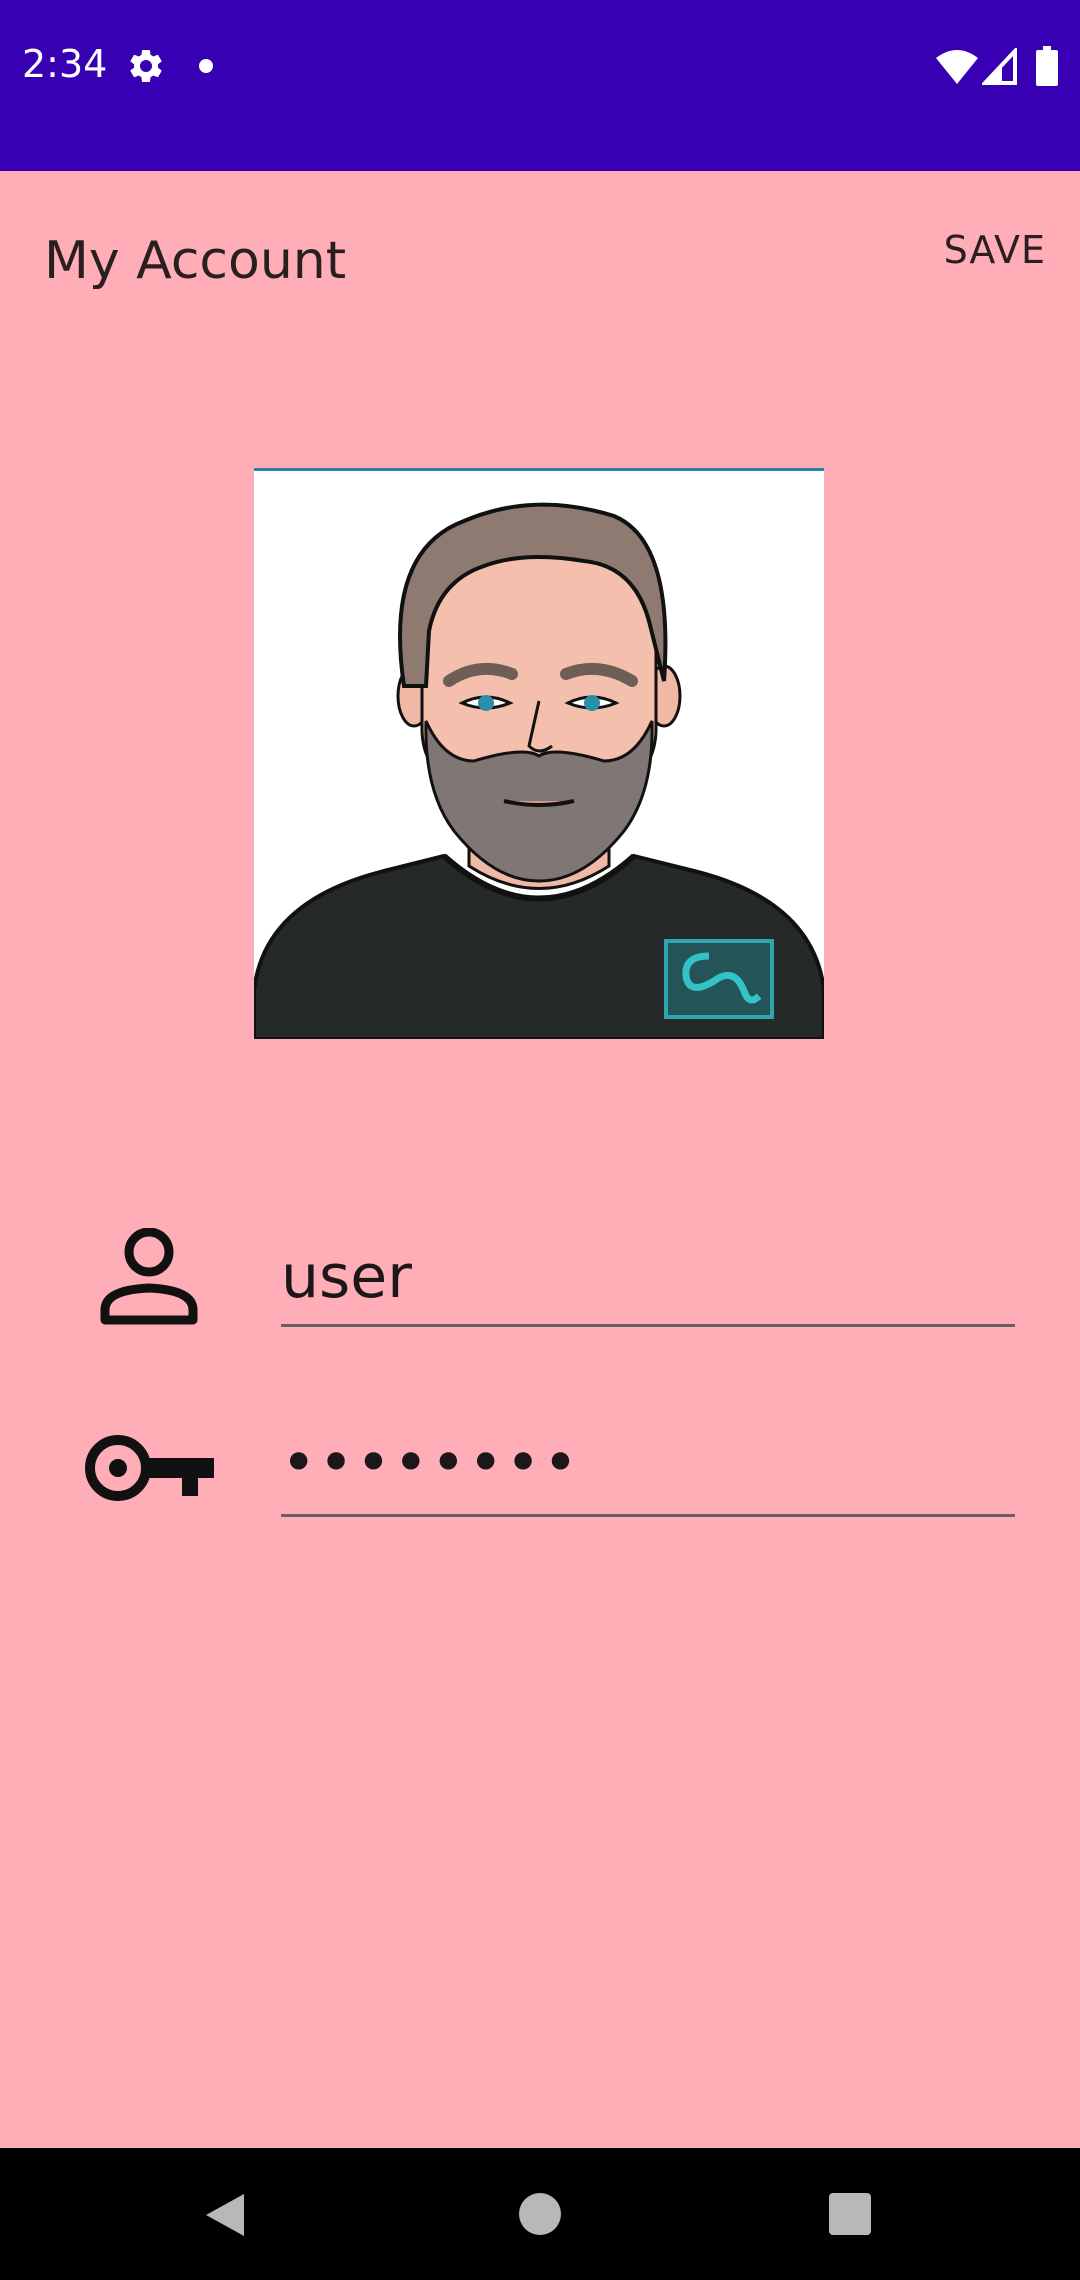  Describe the element at coordinates (149, 1276) in the screenshot. I see `person-icon` at that location.